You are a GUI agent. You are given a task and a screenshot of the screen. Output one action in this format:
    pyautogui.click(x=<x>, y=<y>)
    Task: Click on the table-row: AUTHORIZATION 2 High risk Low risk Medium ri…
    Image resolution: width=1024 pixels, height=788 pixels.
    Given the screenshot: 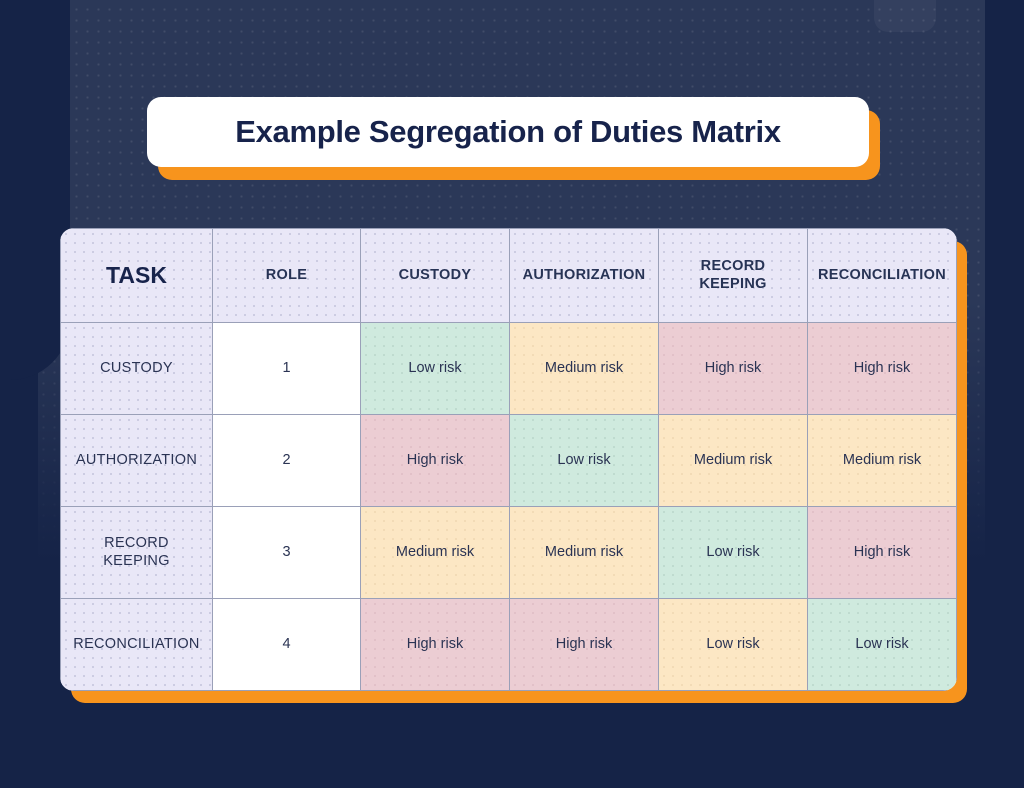 What is the action you would take?
    pyautogui.click(x=508, y=460)
    